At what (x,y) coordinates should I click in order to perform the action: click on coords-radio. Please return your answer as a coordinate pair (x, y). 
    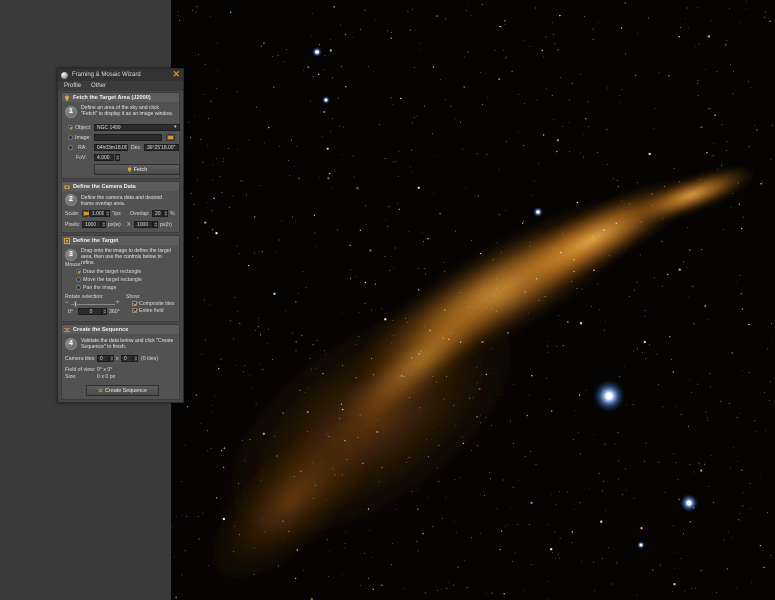
    Looking at the image, I should click on (70, 147).